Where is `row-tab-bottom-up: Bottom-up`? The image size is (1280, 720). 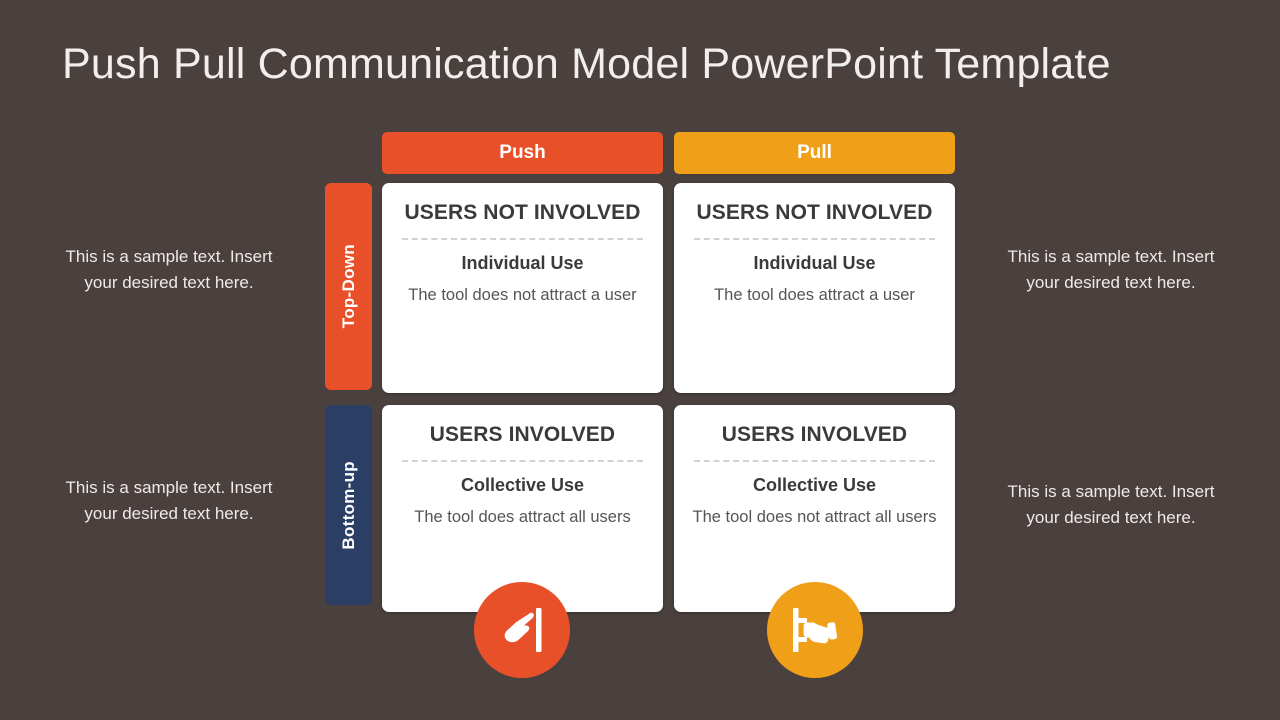 row-tab-bottom-up: Bottom-up is located at coordinates (348, 505).